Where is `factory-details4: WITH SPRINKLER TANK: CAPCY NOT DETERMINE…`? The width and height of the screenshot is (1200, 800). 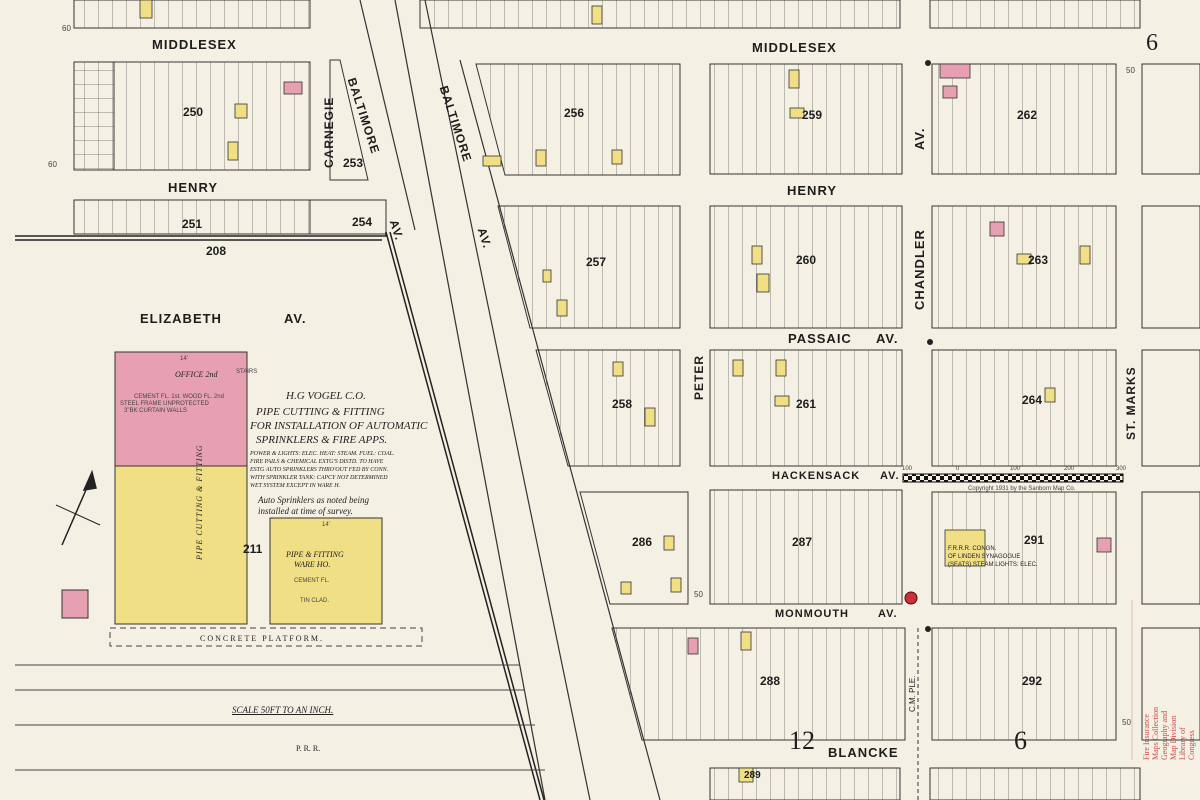
factory-details4: WITH SPRINKLER TANK: CAPCY NOT DETERMINE… is located at coordinates (319, 478).